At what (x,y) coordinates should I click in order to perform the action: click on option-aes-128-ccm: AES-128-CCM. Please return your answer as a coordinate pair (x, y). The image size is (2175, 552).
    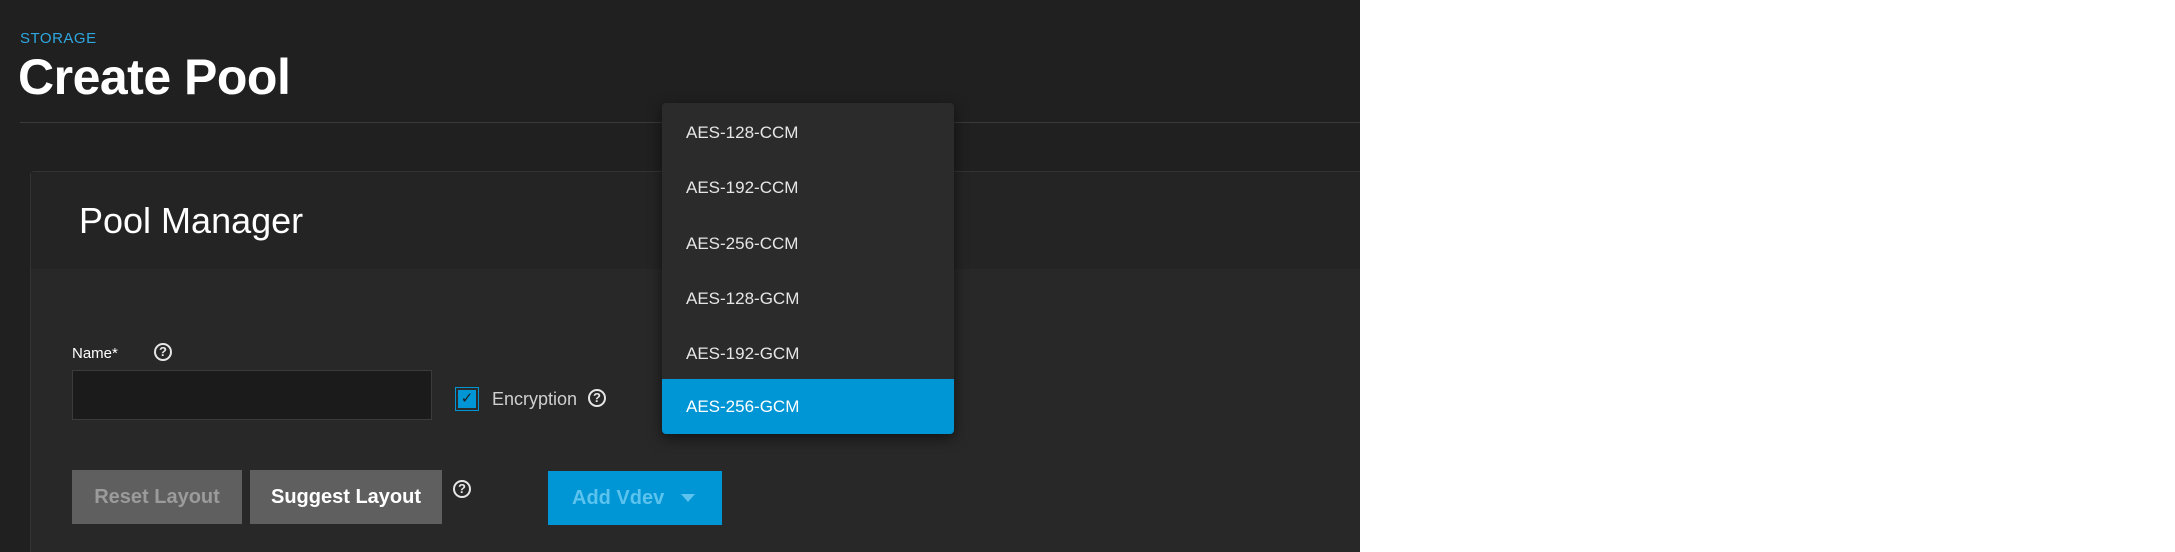
    Looking at the image, I should click on (808, 132).